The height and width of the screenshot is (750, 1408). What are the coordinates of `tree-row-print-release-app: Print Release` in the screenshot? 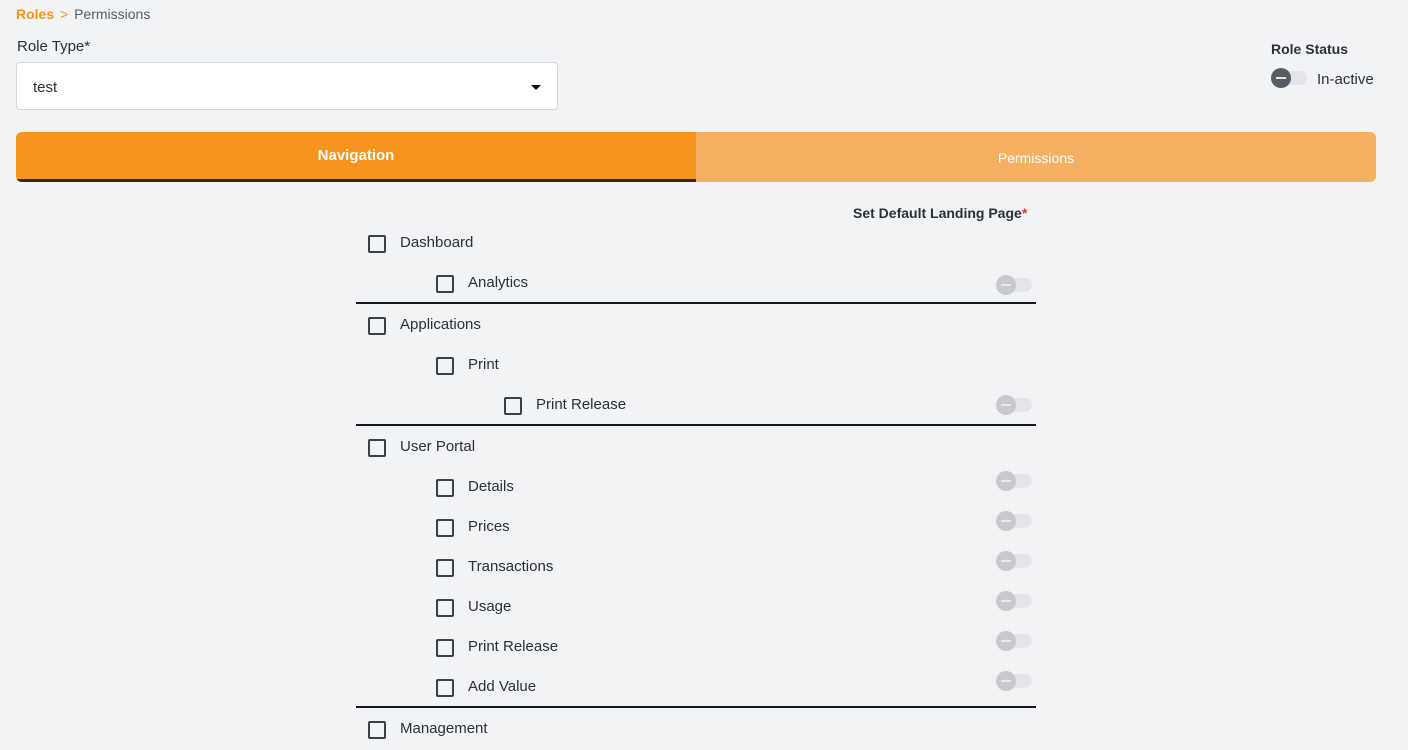 It's located at (696, 406).